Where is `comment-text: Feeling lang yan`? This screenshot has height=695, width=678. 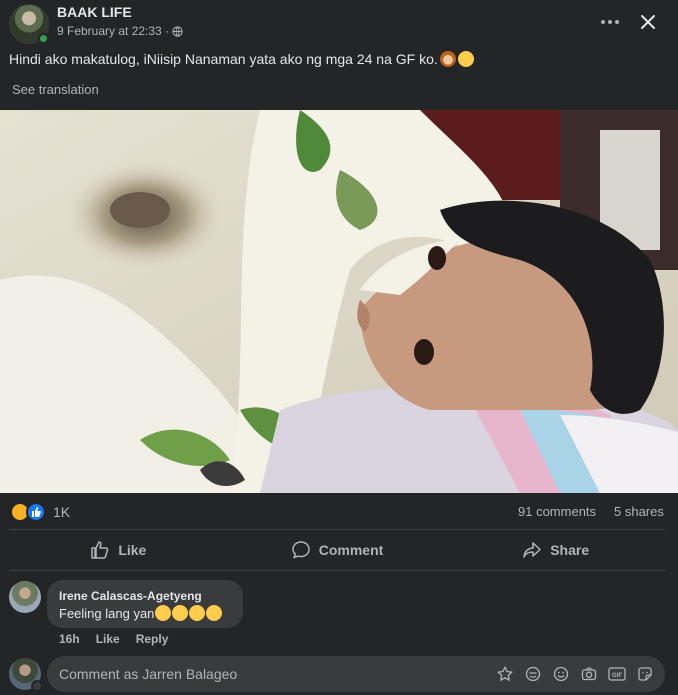 comment-text: Feeling lang yan is located at coordinates (141, 613).